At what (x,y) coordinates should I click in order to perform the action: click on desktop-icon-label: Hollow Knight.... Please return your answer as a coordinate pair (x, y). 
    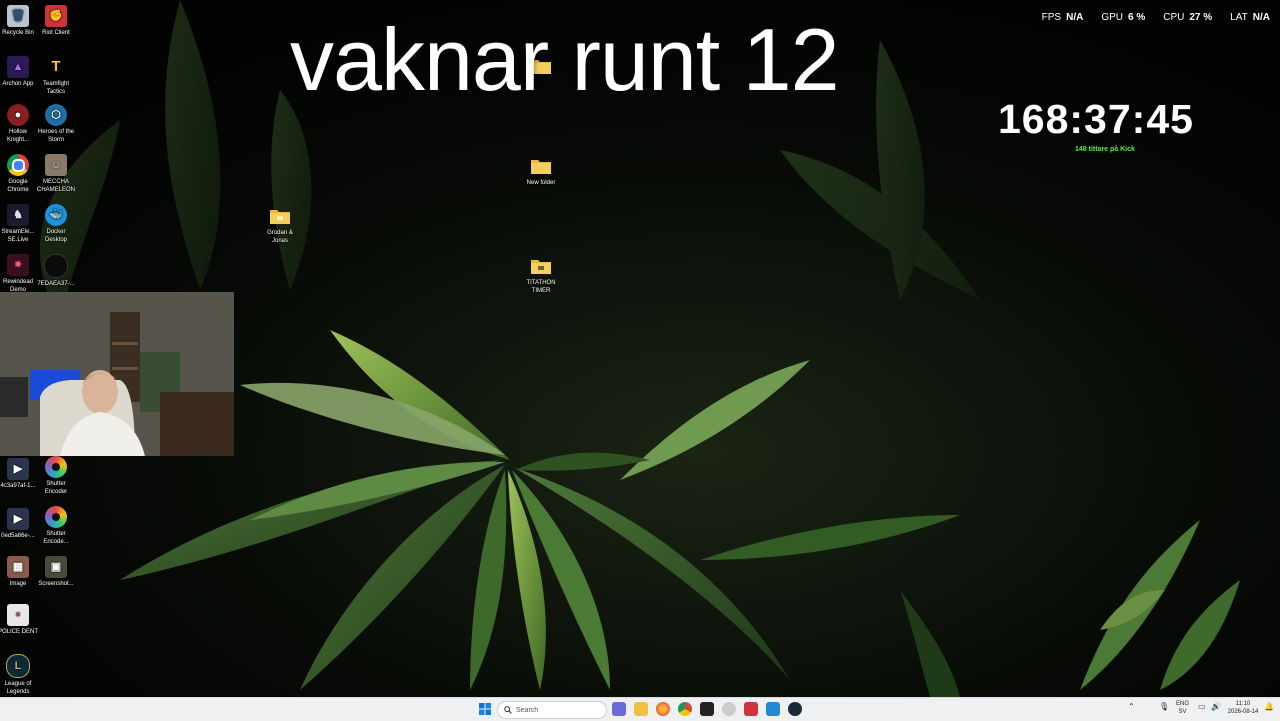
    Looking at the image, I should click on (17, 136).